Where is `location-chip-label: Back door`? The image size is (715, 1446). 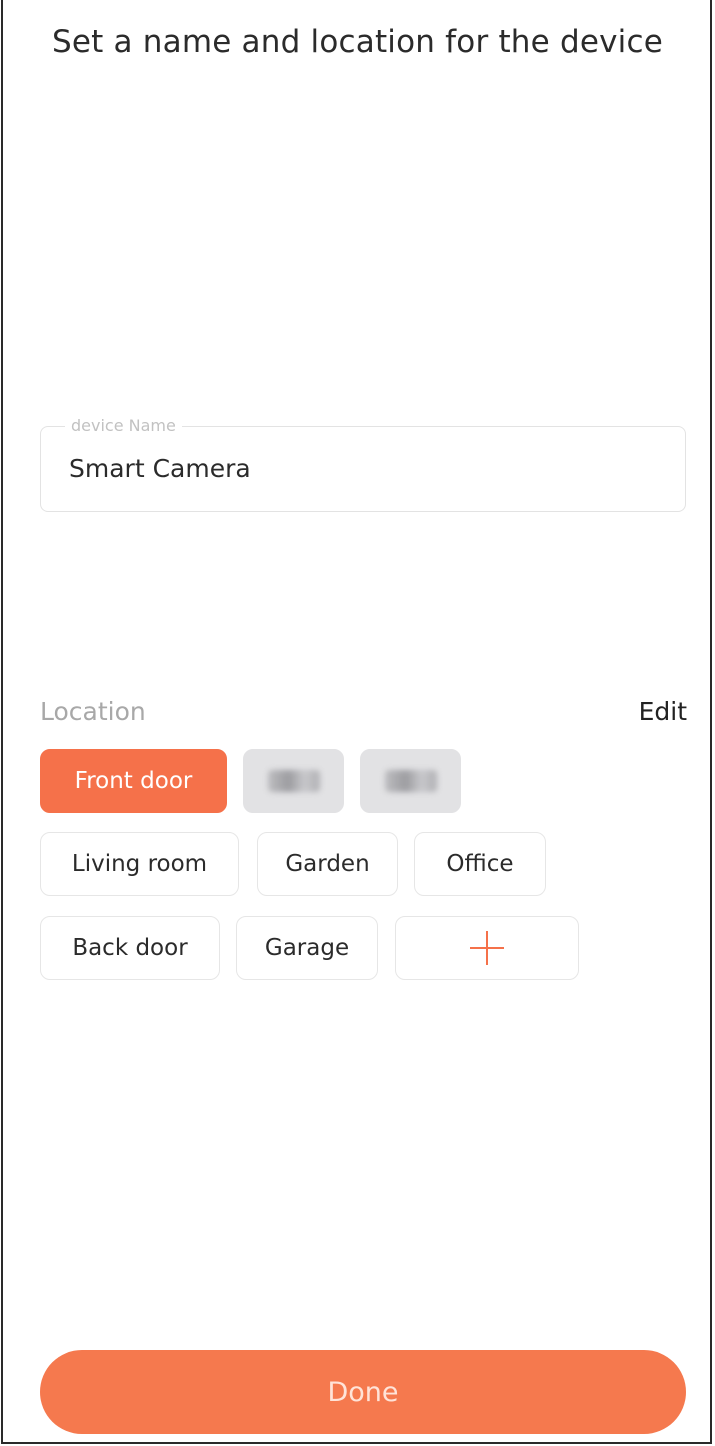 location-chip-label: Back door is located at coordinates (130, 948).